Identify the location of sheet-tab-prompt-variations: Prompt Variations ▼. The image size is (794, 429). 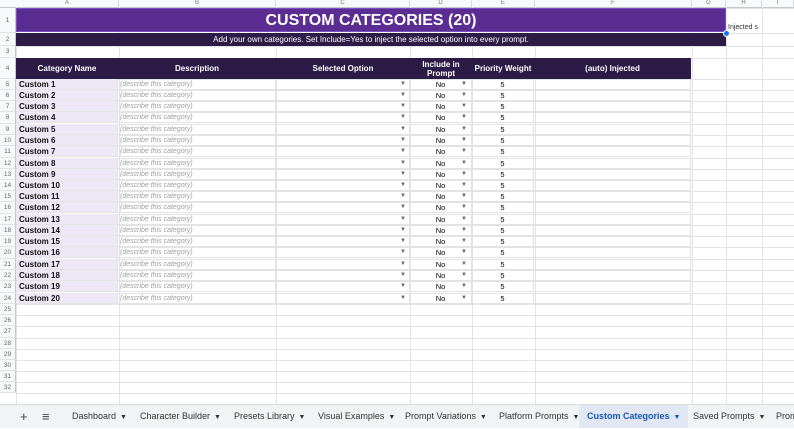
(446, 416).